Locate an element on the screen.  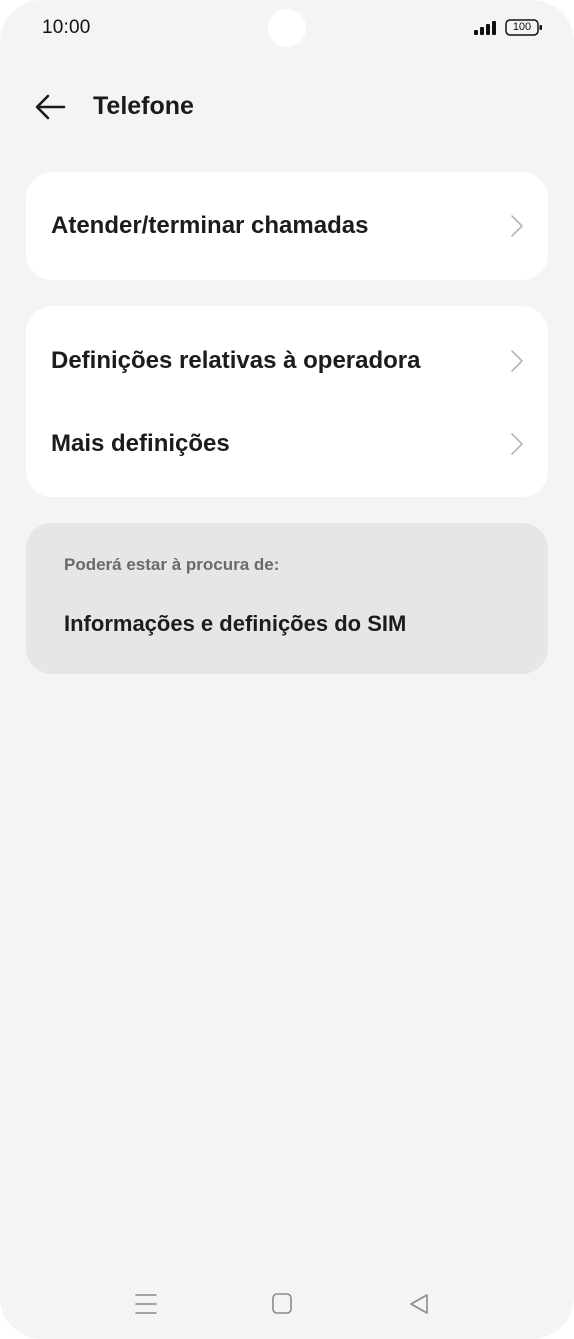
navigation-bar is located at coordinates (287, 1305).